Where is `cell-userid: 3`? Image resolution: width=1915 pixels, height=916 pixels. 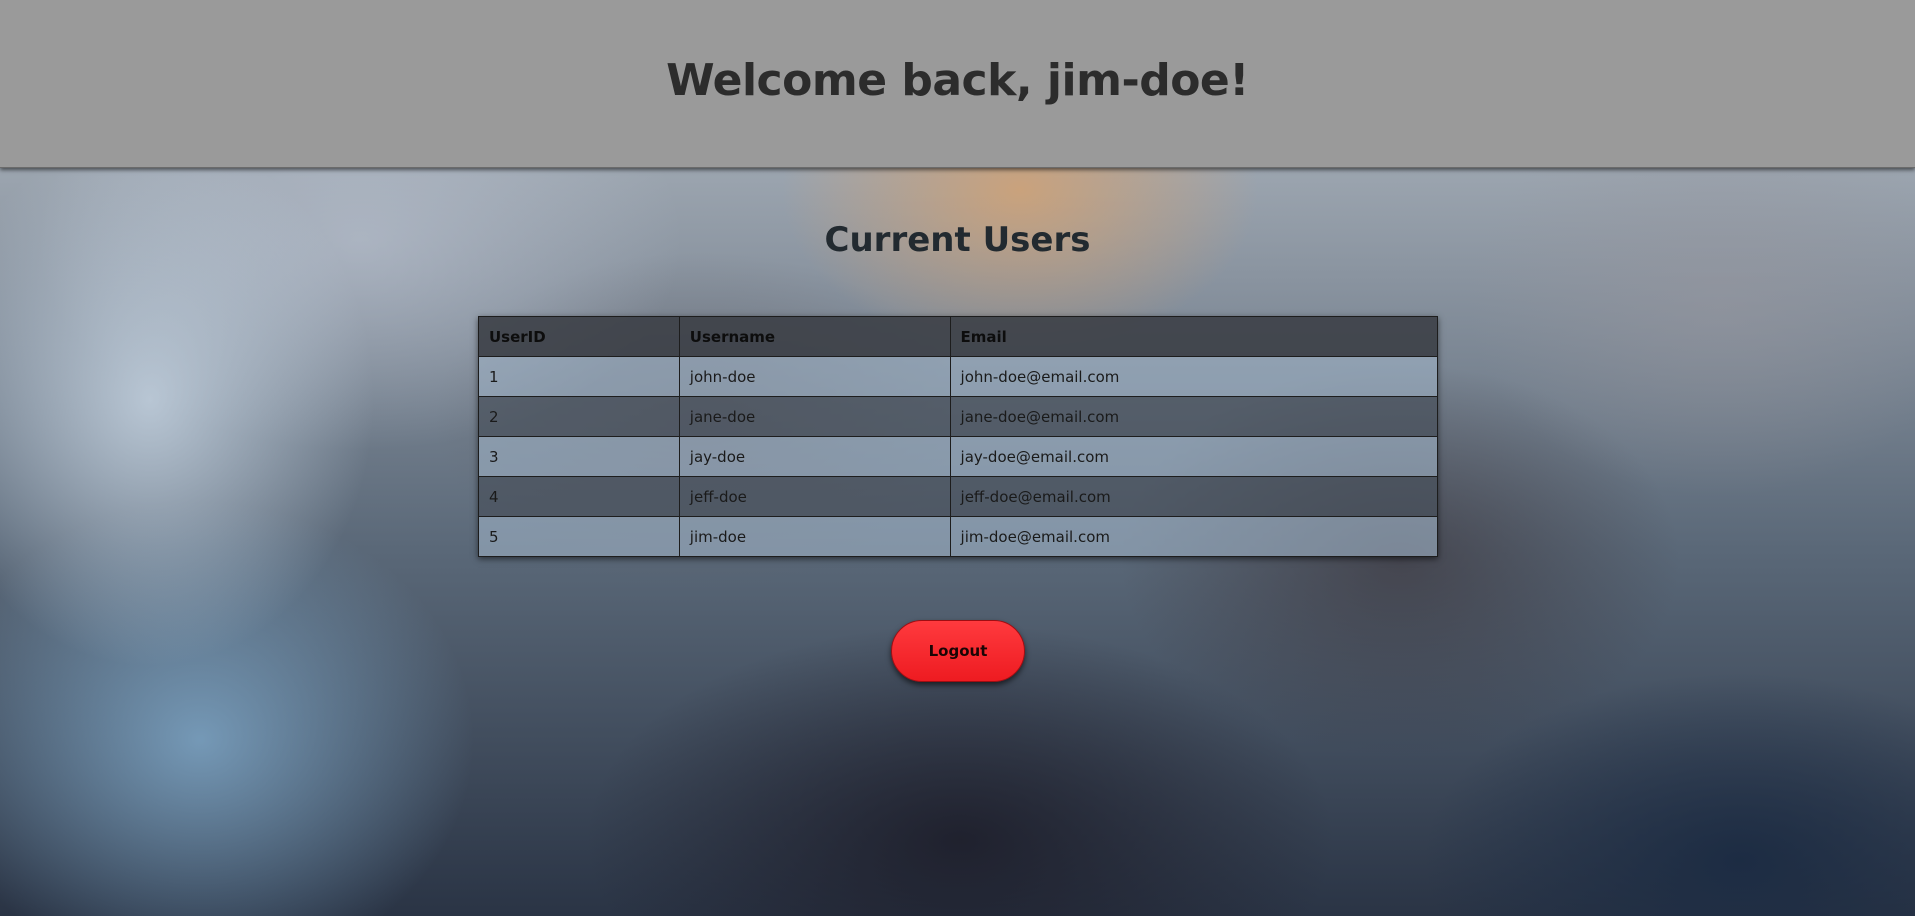
cell-userid: 3 is located at coordinates (579, 456).